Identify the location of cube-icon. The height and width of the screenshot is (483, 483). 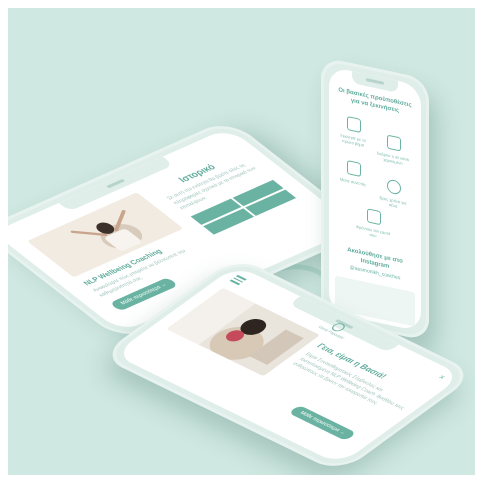
(354, 169).